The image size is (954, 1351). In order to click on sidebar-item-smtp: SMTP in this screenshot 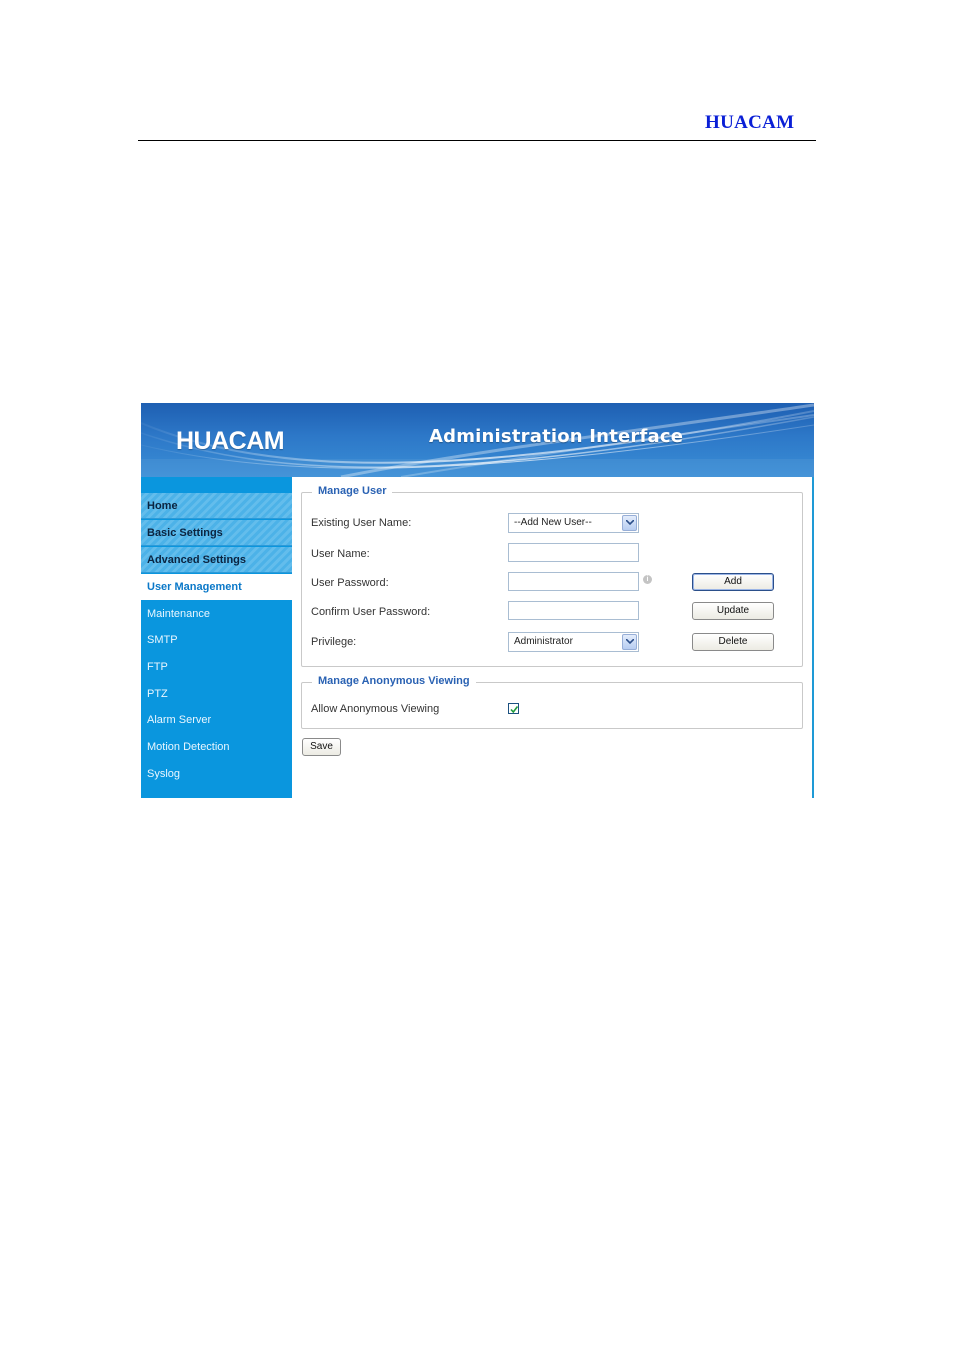, I will do `click(216, 640)`.